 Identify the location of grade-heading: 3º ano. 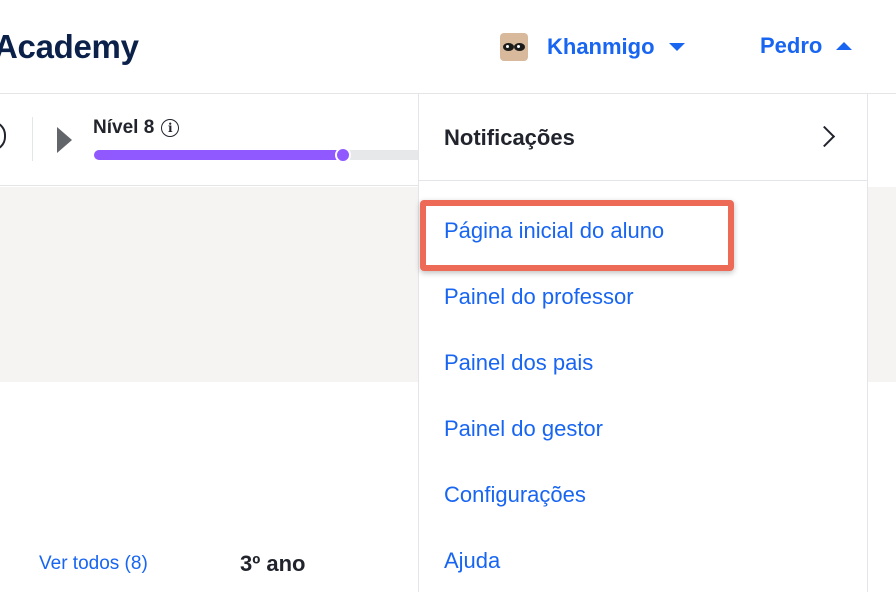
(273, 563).